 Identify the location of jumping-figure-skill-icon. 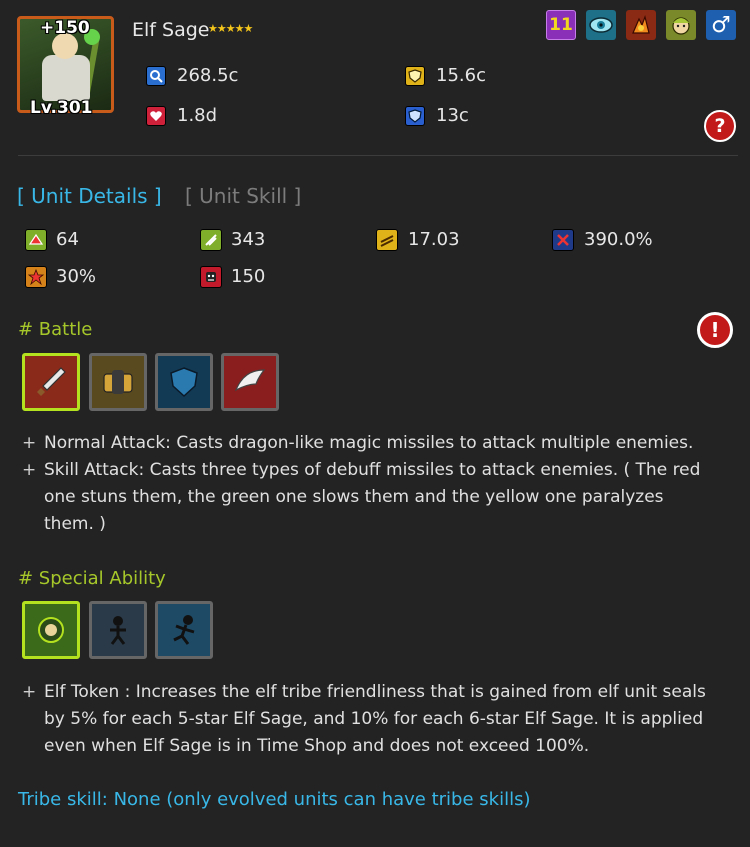
(118, 630).